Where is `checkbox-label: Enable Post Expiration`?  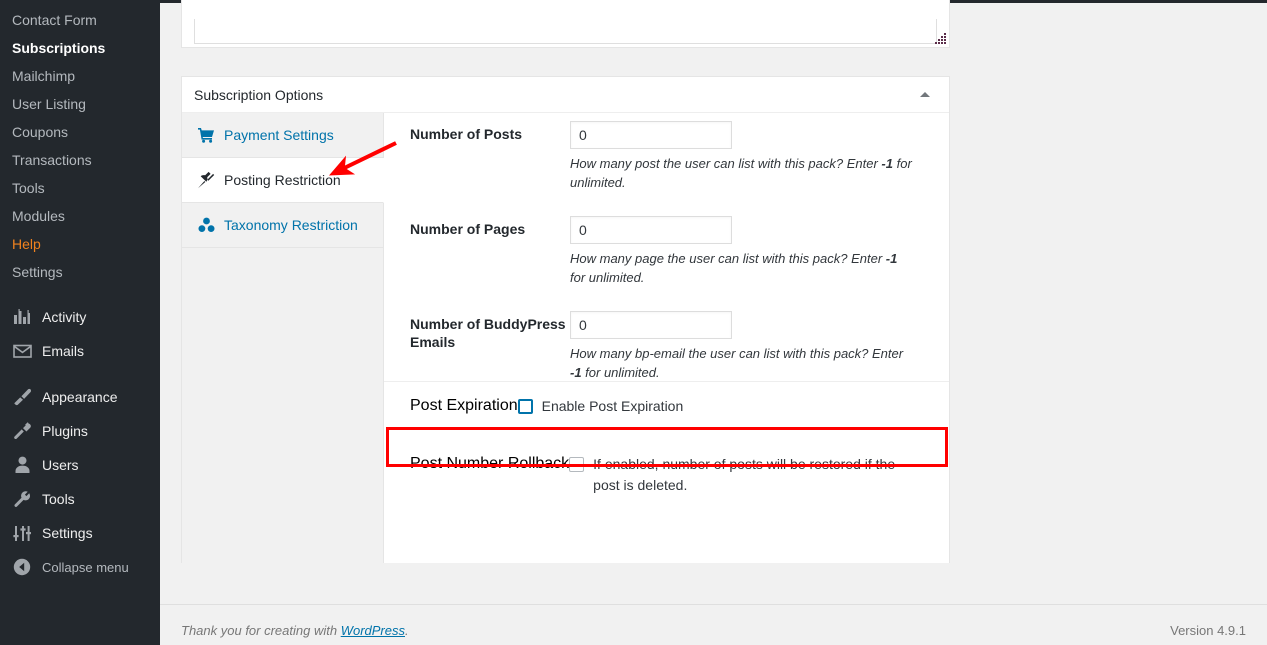 checkbox-label: Enable Post Expiration is located at coordinates (613, 406).